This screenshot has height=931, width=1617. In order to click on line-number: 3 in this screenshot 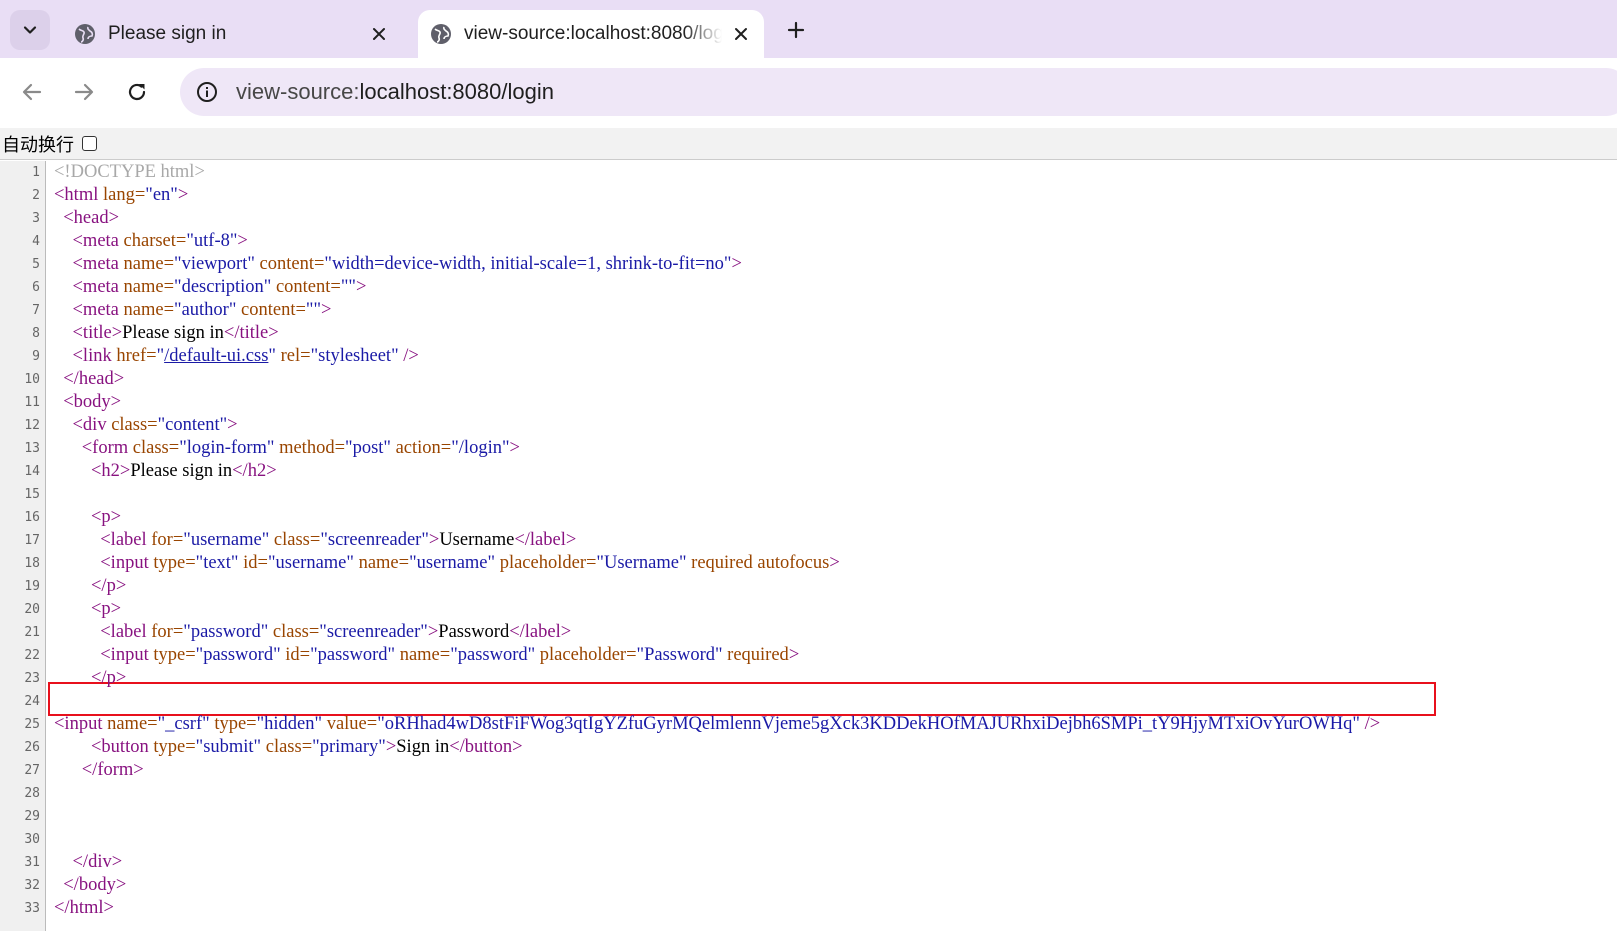, I will do `click(36, 218)`.